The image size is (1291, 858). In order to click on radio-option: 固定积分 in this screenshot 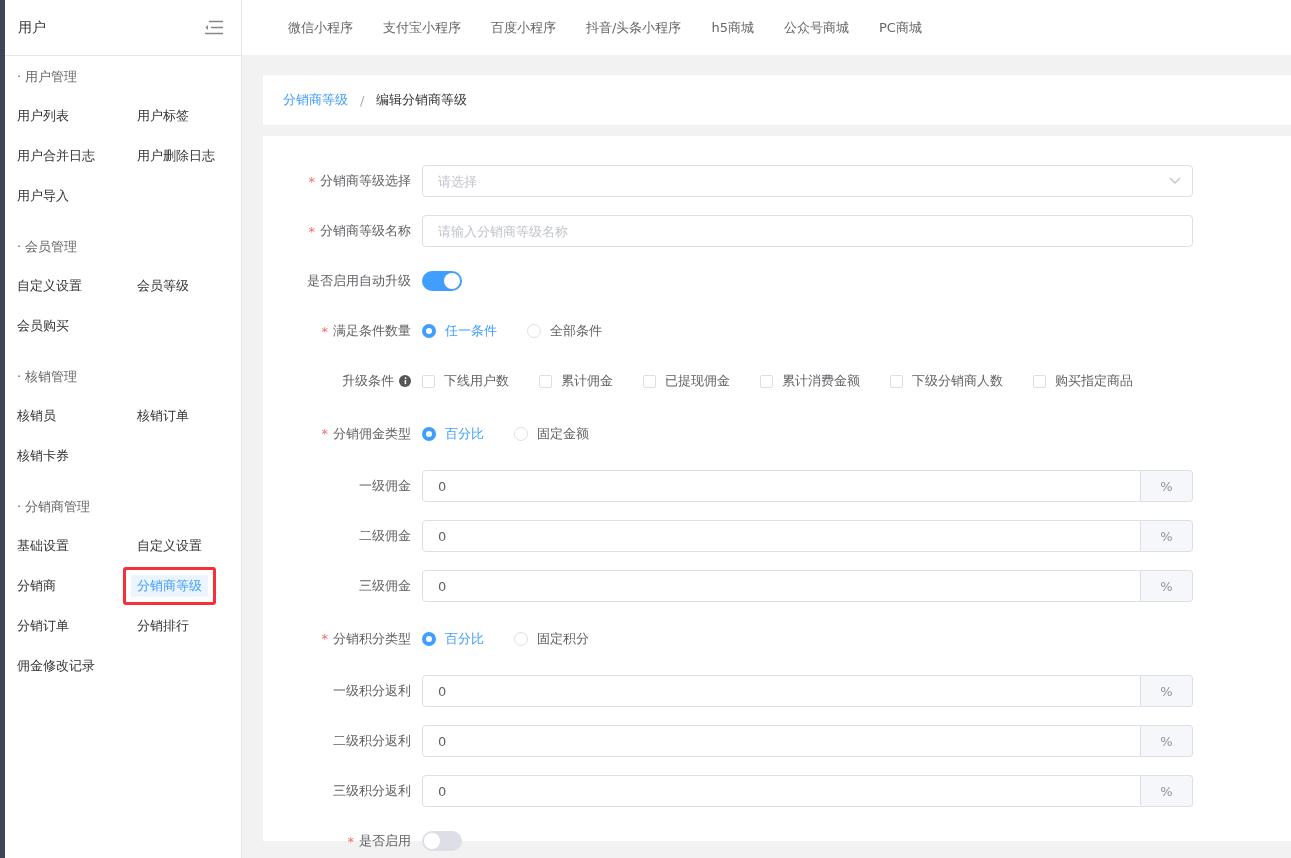, I will do `click(551, 638)`.